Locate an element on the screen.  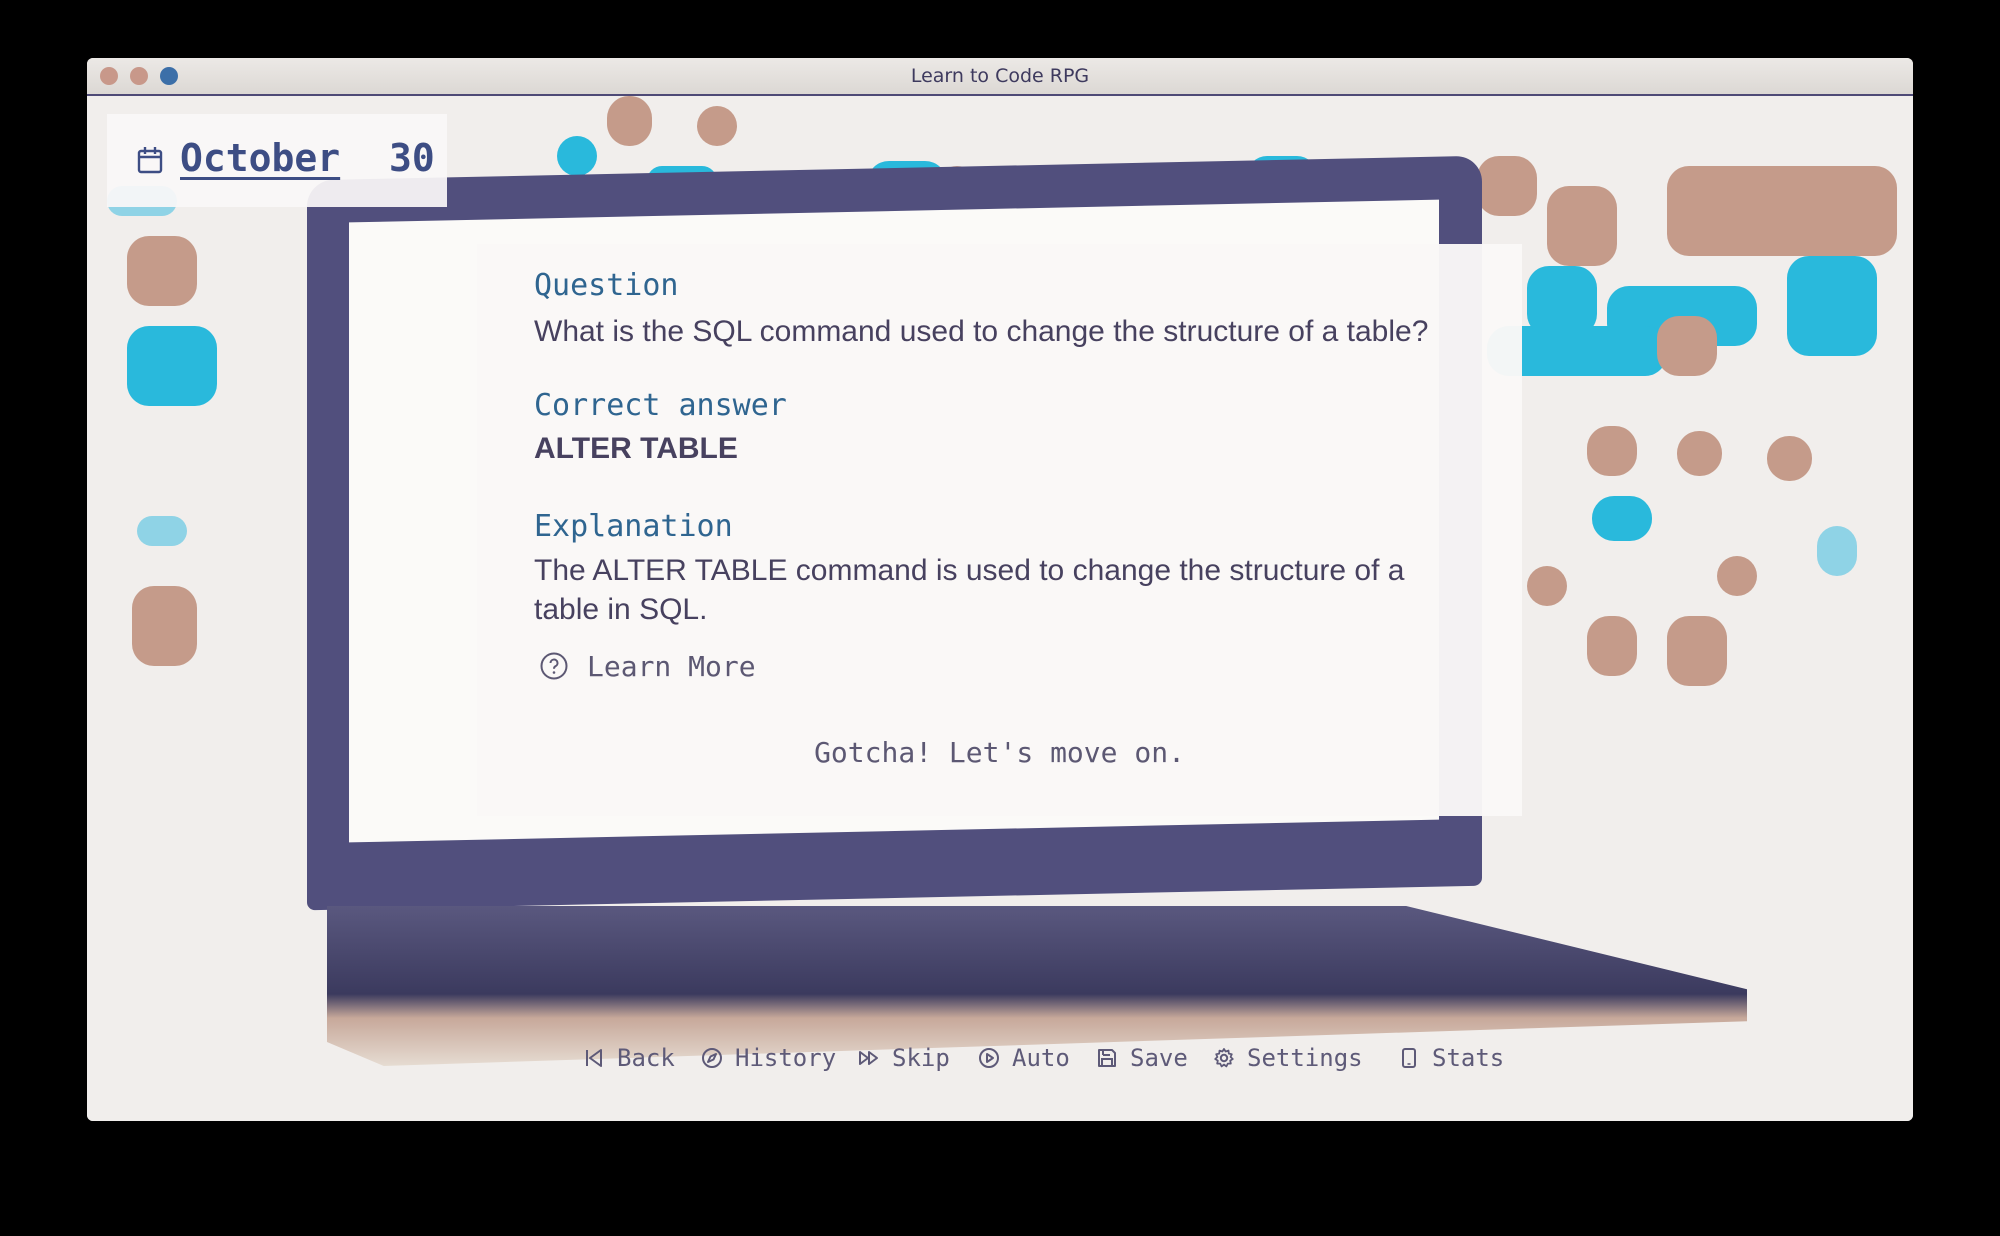
back-button: Back is located at coordinates (629, 1058).